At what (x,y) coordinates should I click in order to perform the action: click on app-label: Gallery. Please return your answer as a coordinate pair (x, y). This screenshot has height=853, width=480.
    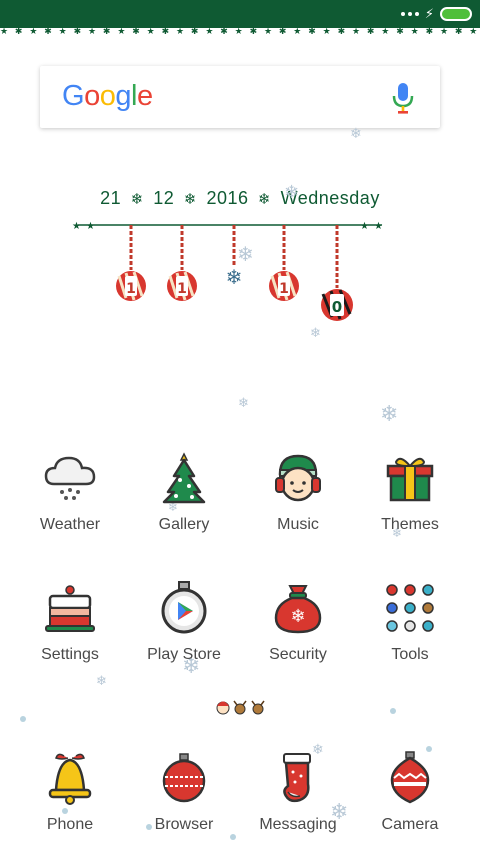
    Looking at the image, I should click on (184, 524).